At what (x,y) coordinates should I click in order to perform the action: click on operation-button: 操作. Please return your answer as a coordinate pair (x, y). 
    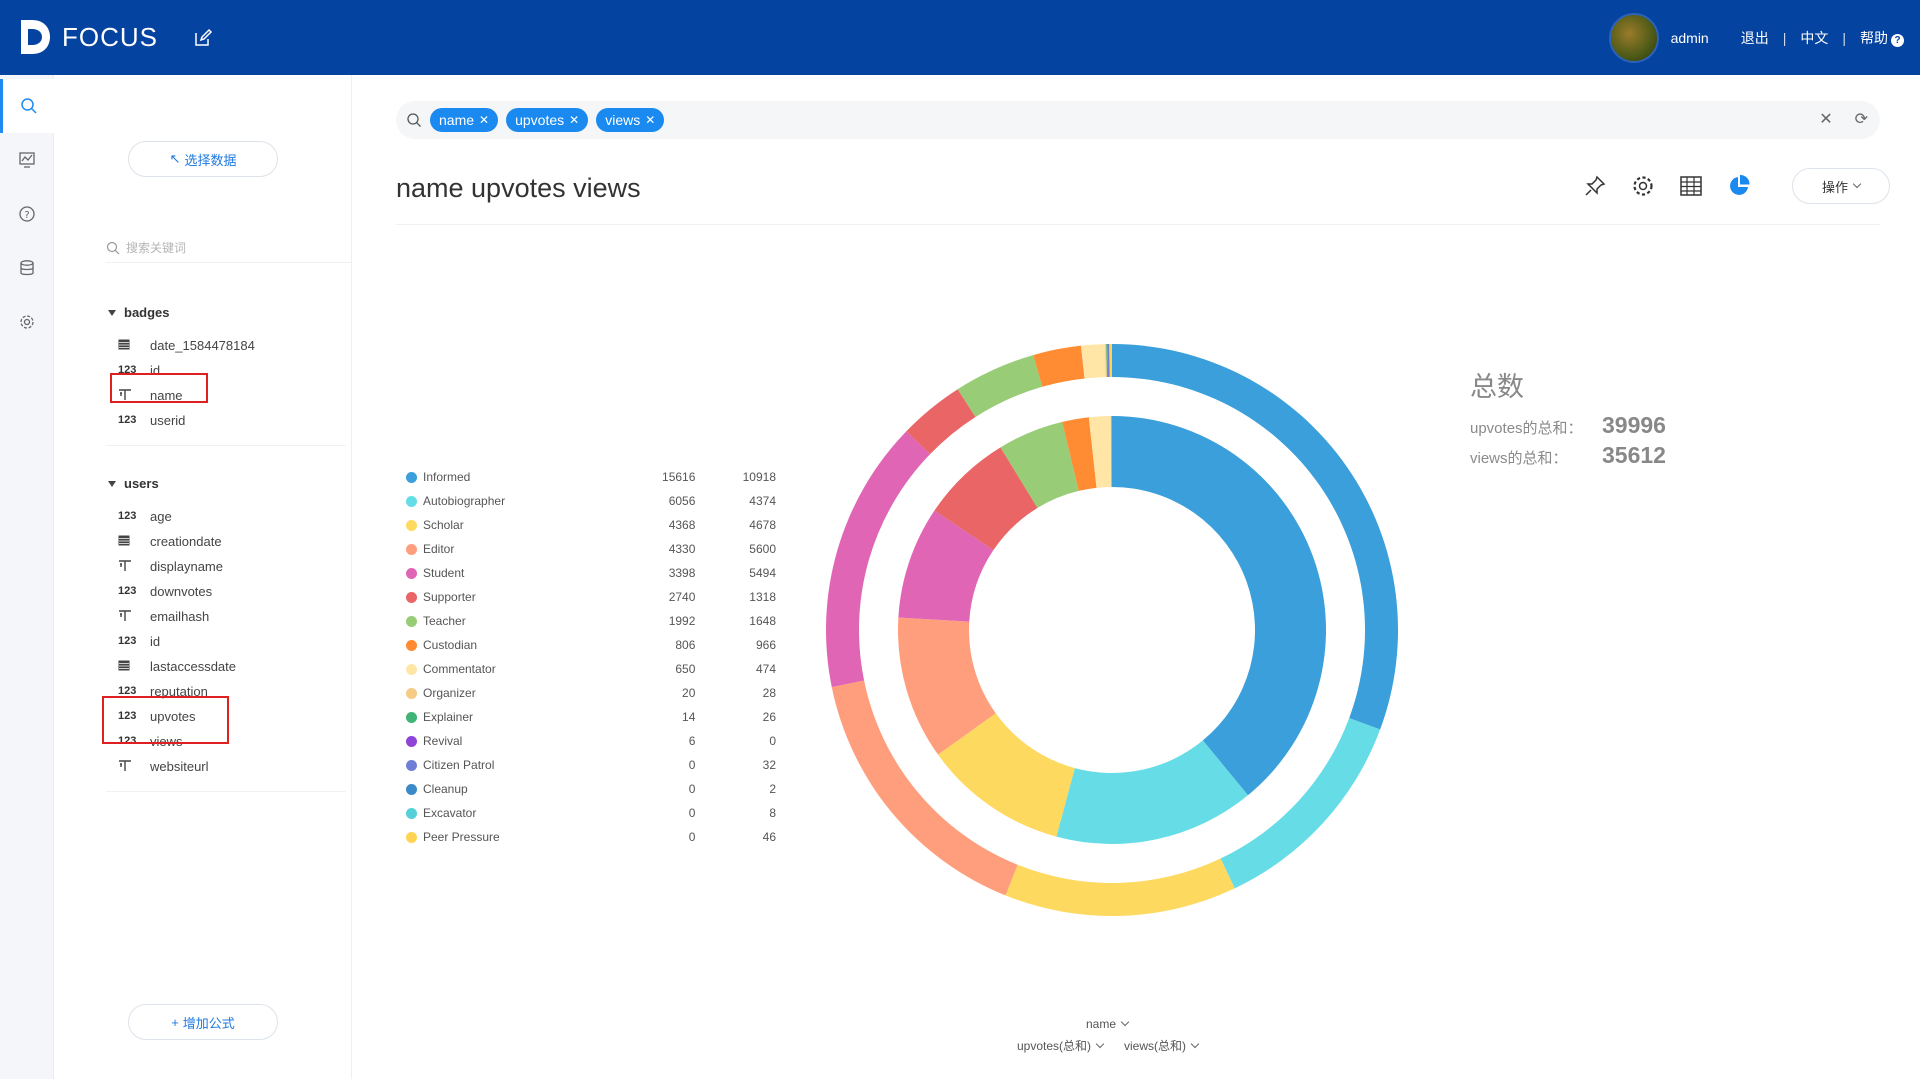
    Looking at the image, I should click on (1841, 186).